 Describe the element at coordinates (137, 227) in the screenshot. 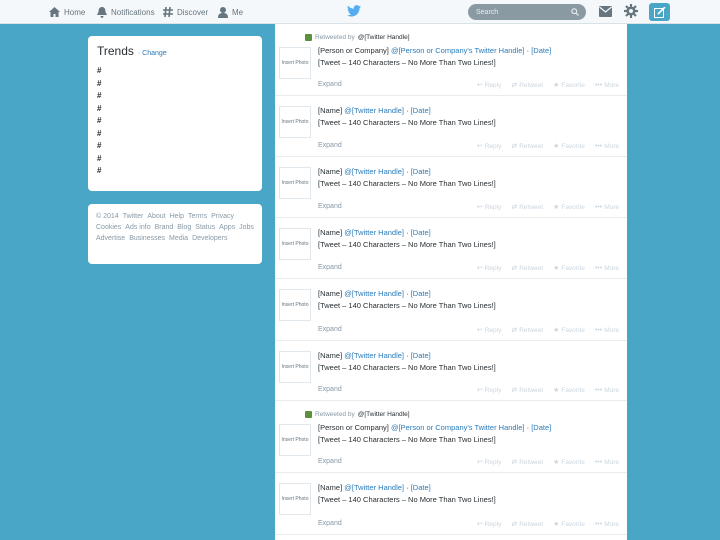

I see `footer-link: Ads info` at that location.